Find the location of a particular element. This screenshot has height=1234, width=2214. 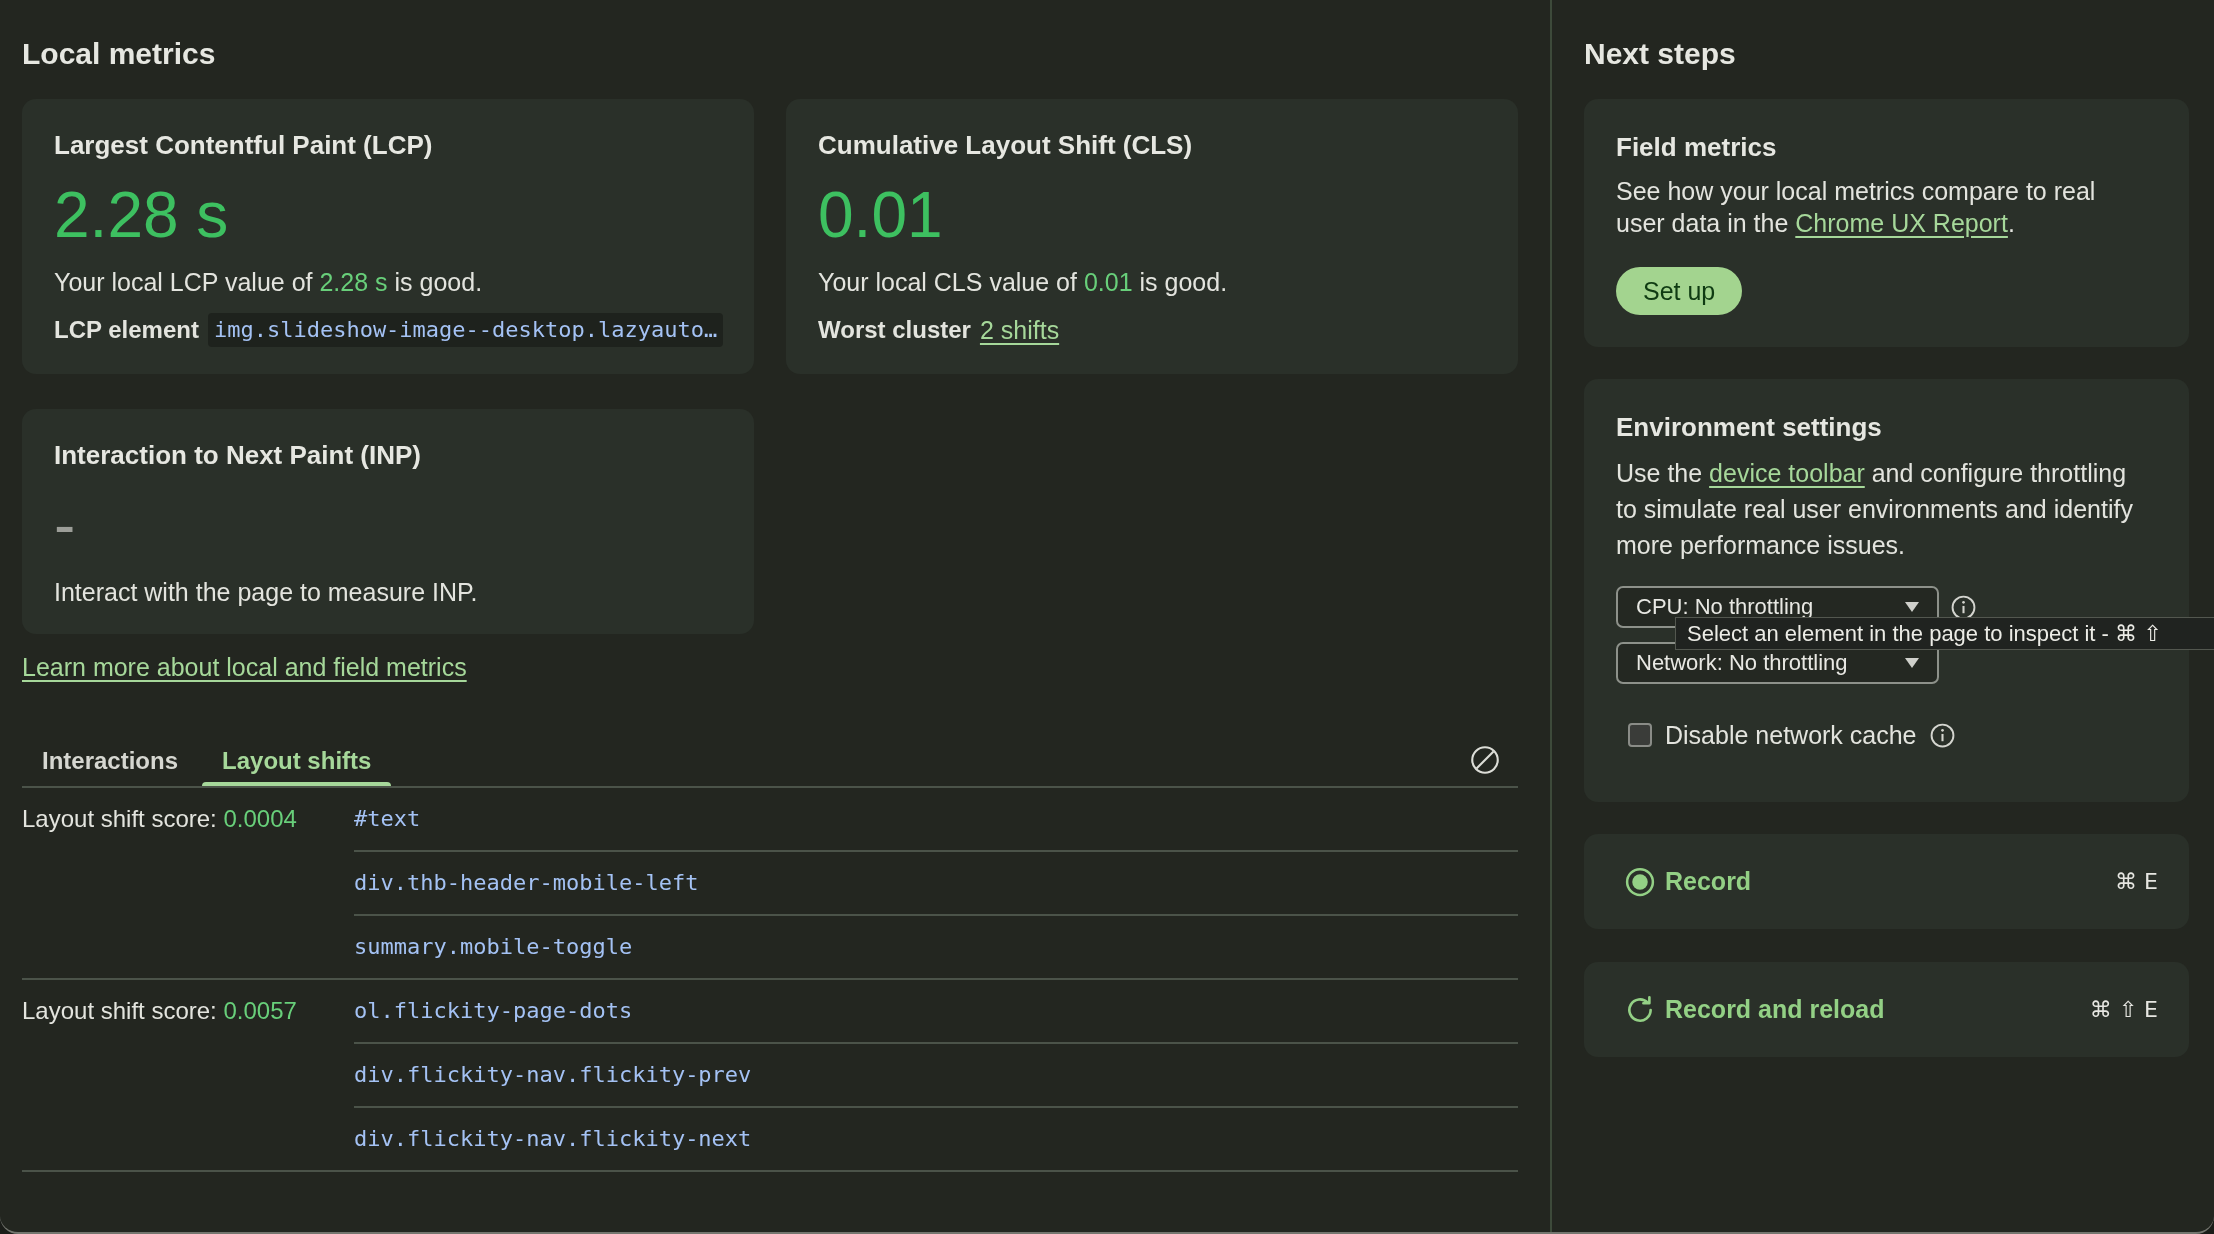

card-text: See how your local metrics compare to real user data in the Chrome UX Report. is located at coordinates (1856, 207).